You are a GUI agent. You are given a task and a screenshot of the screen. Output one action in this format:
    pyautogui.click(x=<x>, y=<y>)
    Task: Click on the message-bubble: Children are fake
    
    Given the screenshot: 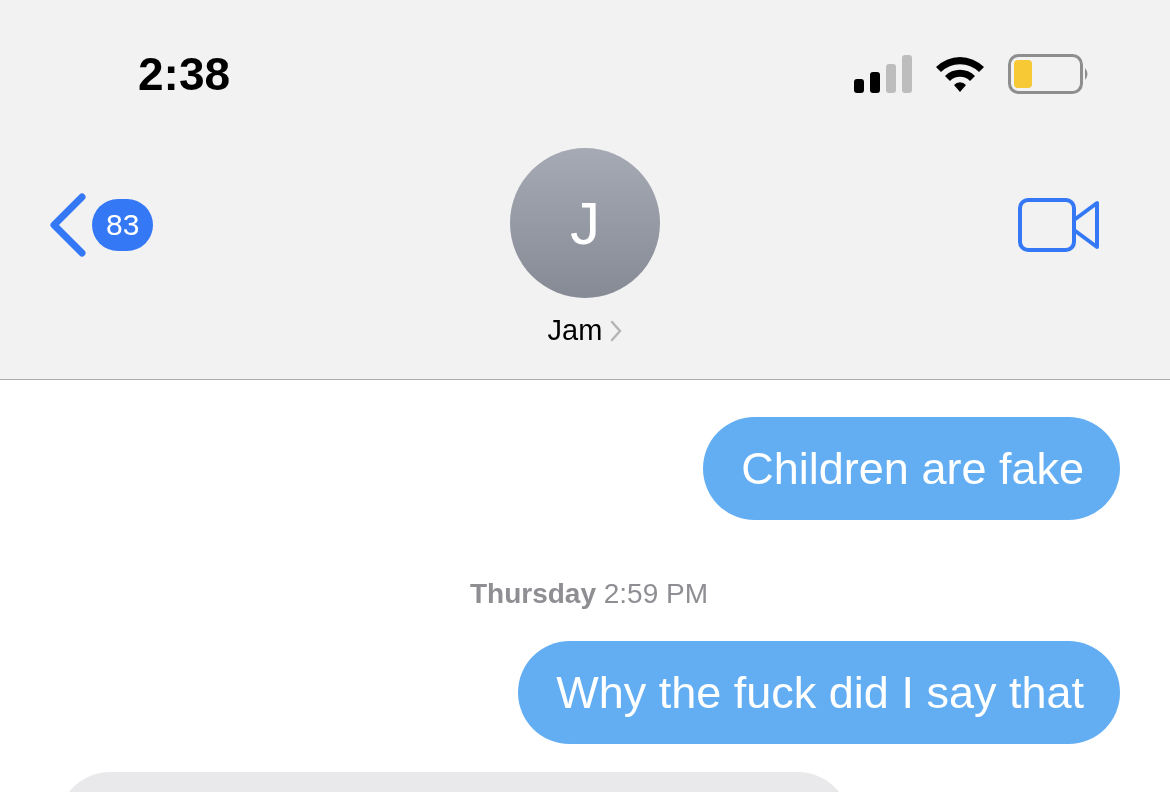 What is the action you would take?
    pyautogui.click(x=911, y=468)
    